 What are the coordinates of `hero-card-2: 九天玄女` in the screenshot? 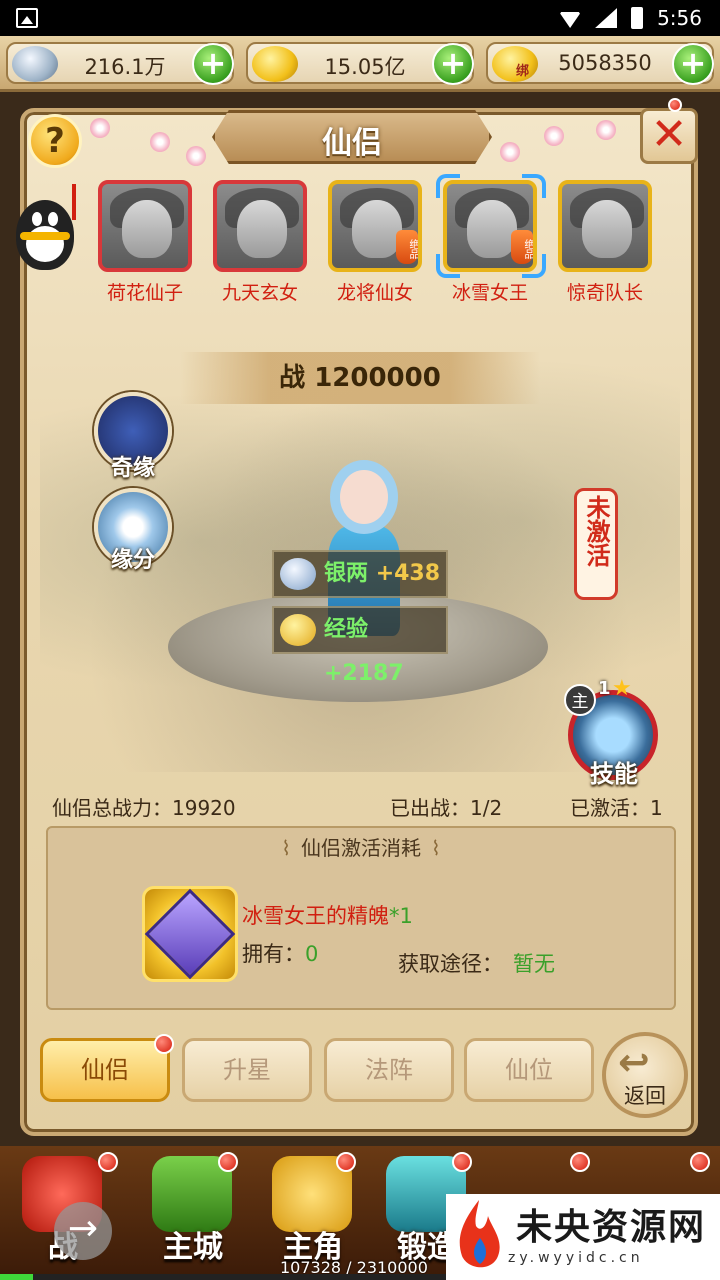 It's located at (260, 242).